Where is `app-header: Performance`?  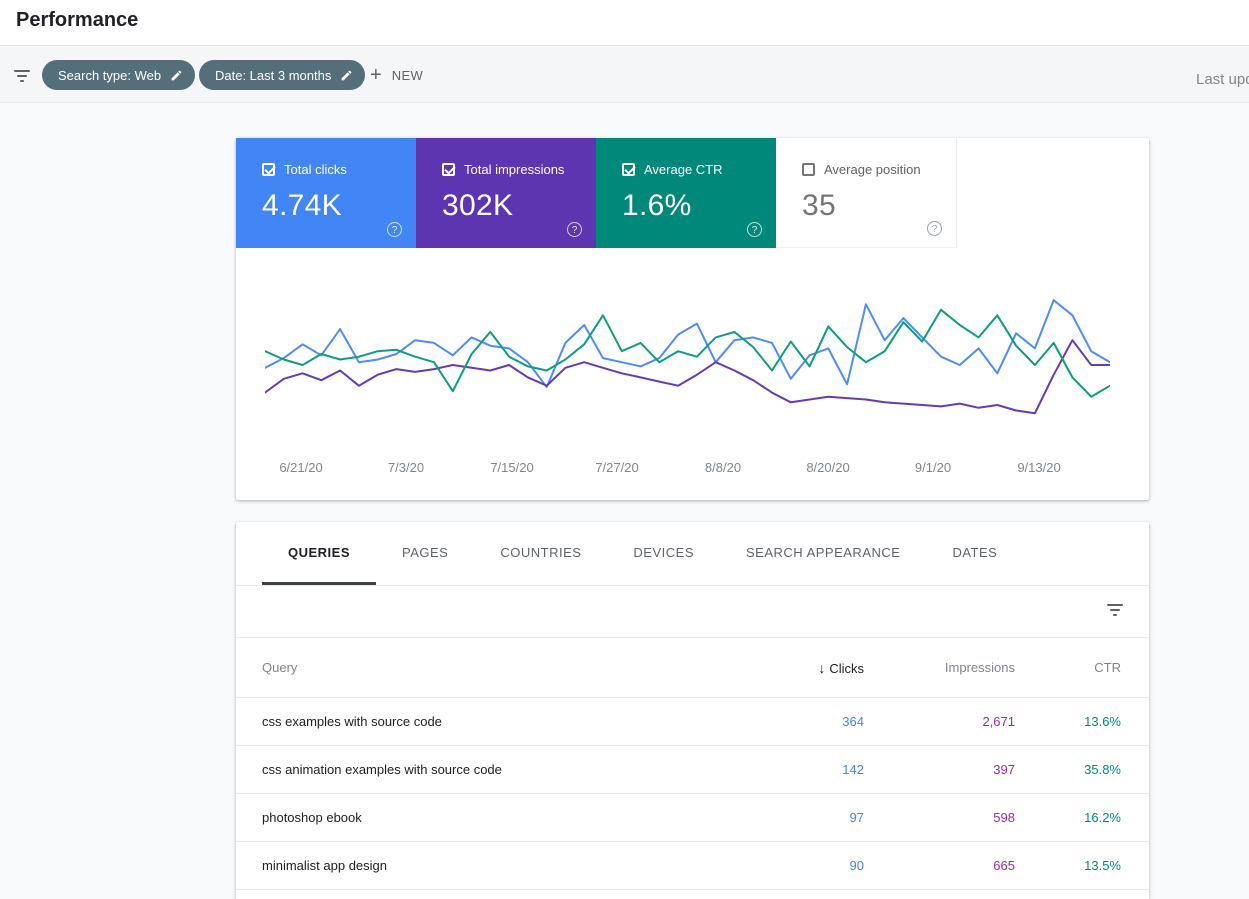
app-header: Performance is located at coordinates (624, 23).